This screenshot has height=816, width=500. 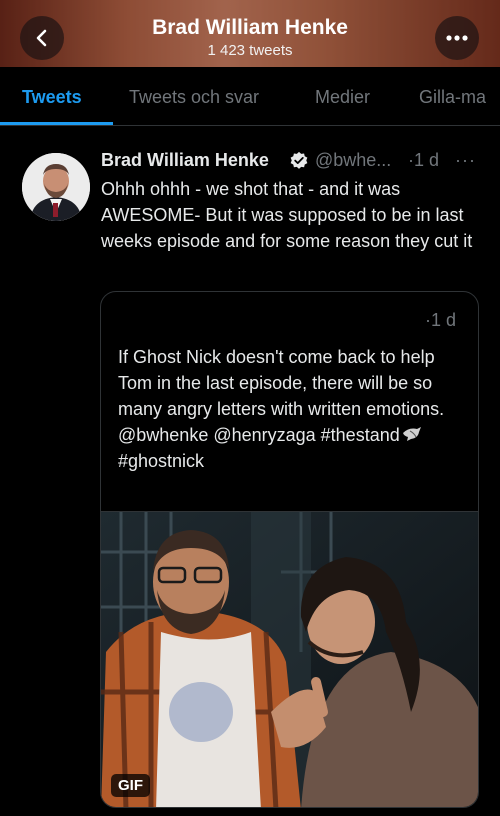 I want to click on dove-icon, so click(x=411, y=434).